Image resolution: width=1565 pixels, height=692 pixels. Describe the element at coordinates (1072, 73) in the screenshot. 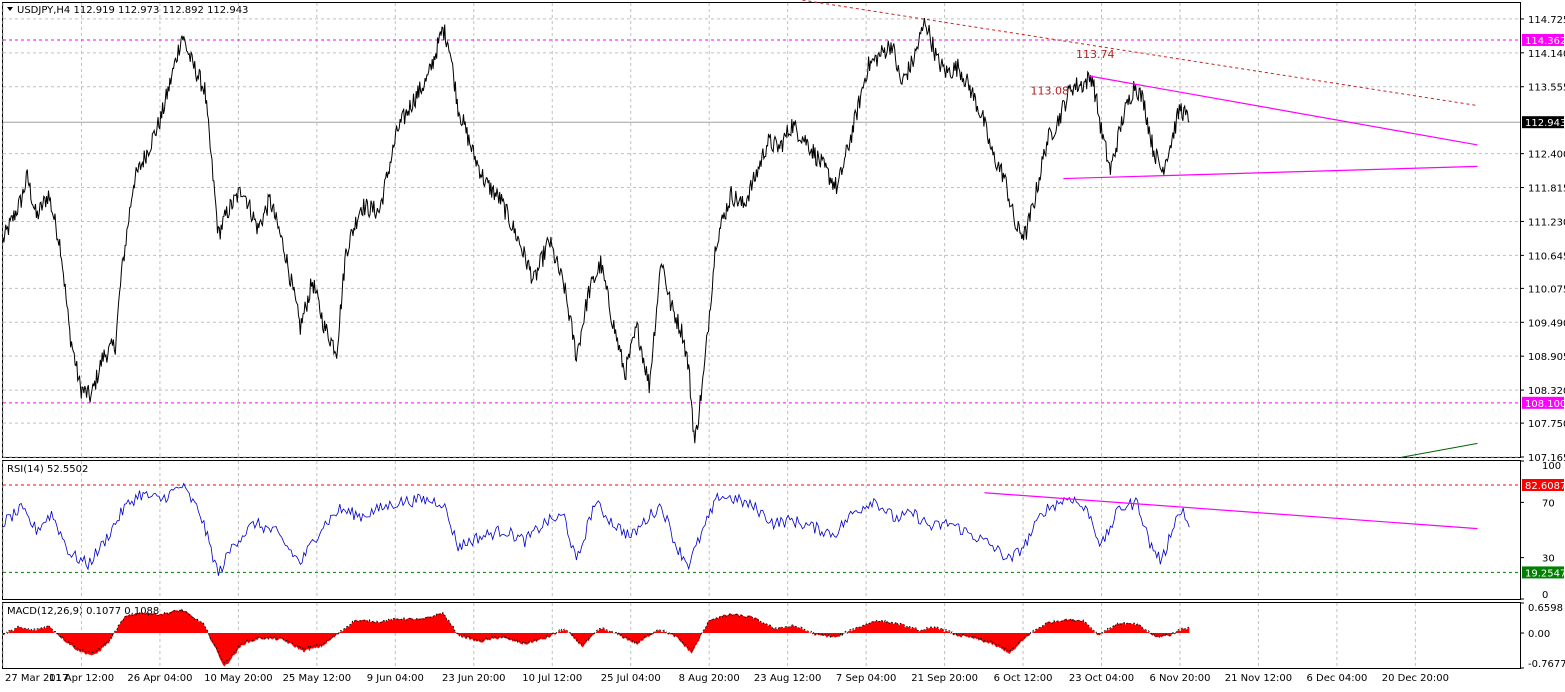

I see `annotation-layer: 113.74 113.08` at that location.